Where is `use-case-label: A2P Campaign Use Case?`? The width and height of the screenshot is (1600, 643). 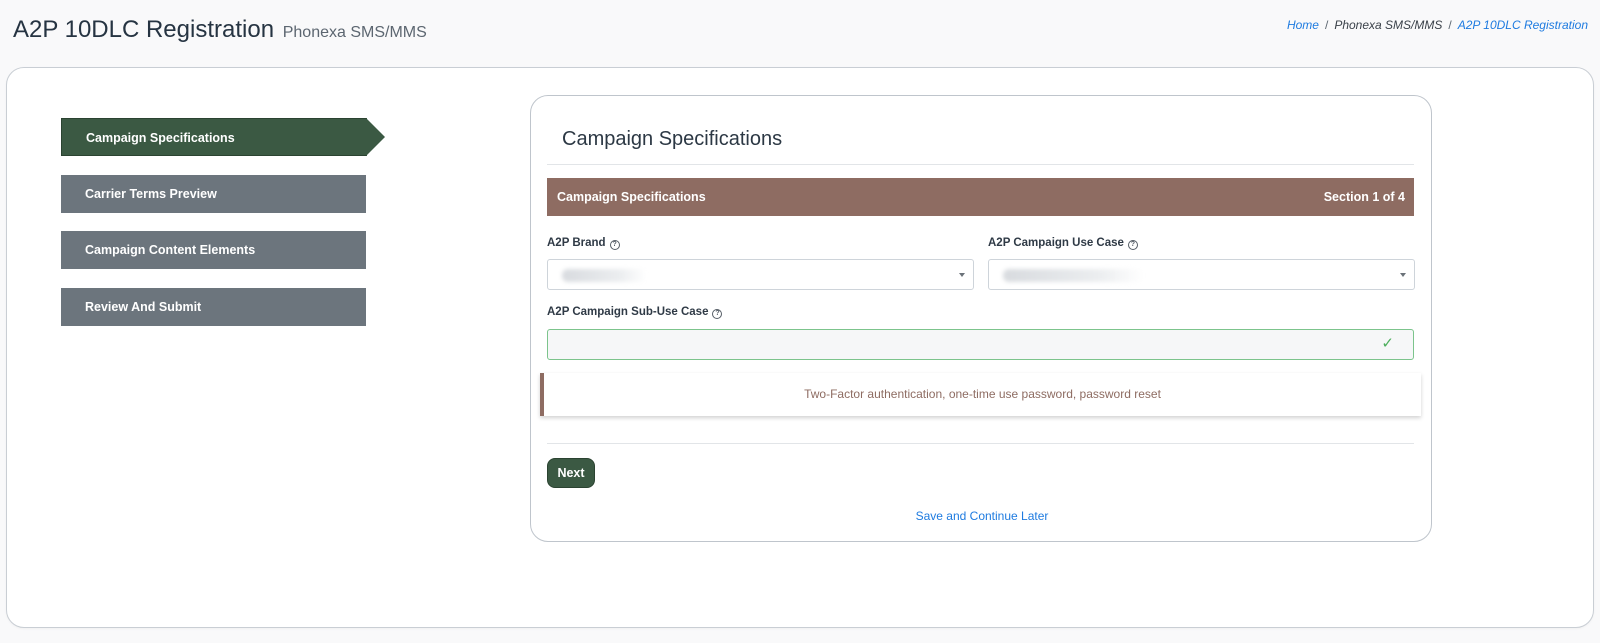 use-case-label: A2P Campaign Use Case? is located at coordinates (1063, 243).